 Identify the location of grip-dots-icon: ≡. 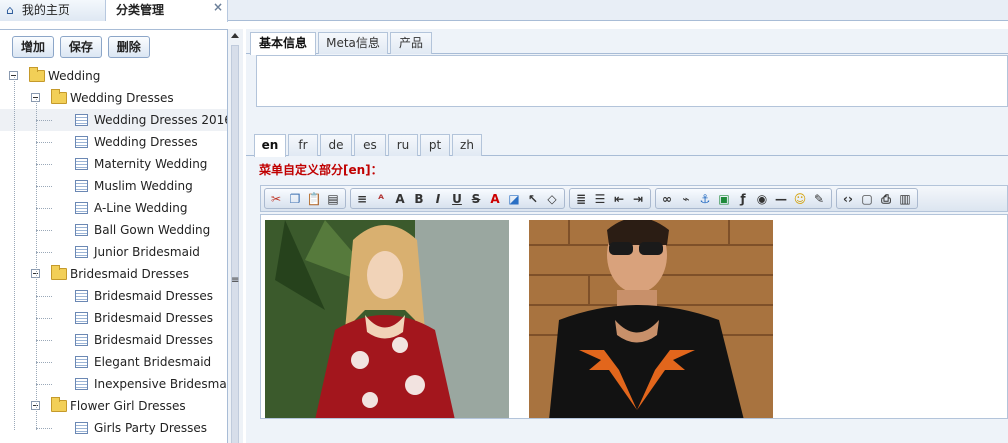
(235, 280).